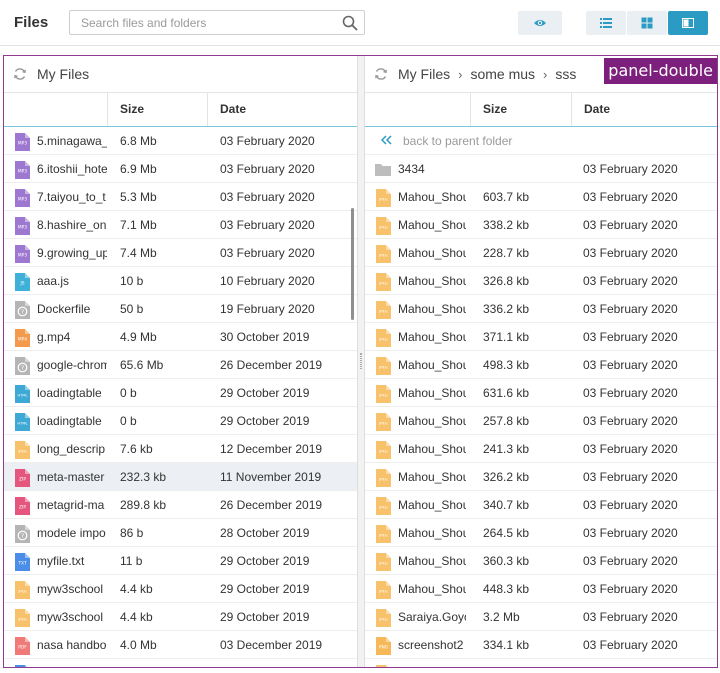  Describe the element at coordinates (541, 225) in the screenshot. I see `file-row: JPEG Mahou_Shou 338.2 kb 03 February 2020` at that location.